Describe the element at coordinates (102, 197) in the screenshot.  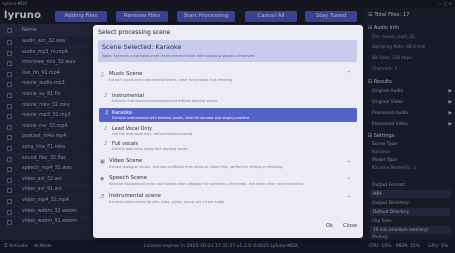
I see `guitar-icon: ♬` at that location.